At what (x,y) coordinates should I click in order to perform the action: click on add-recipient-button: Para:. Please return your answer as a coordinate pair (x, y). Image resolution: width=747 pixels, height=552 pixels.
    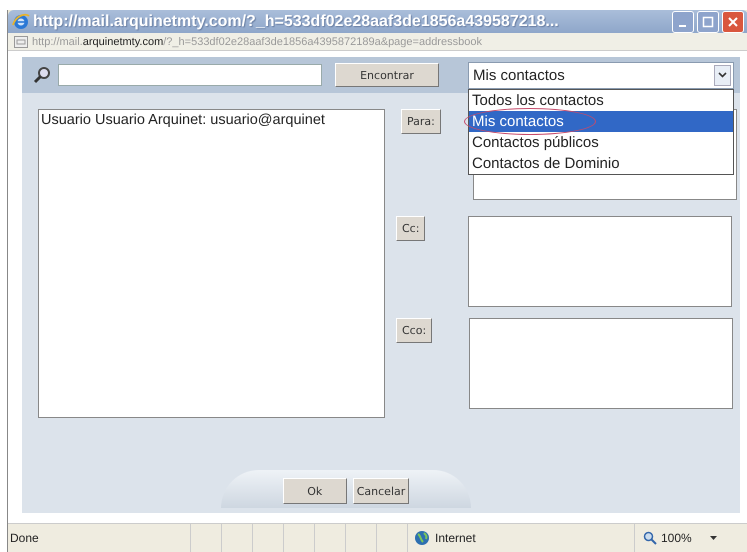
    Looking at the image, I should click on (421, 121).